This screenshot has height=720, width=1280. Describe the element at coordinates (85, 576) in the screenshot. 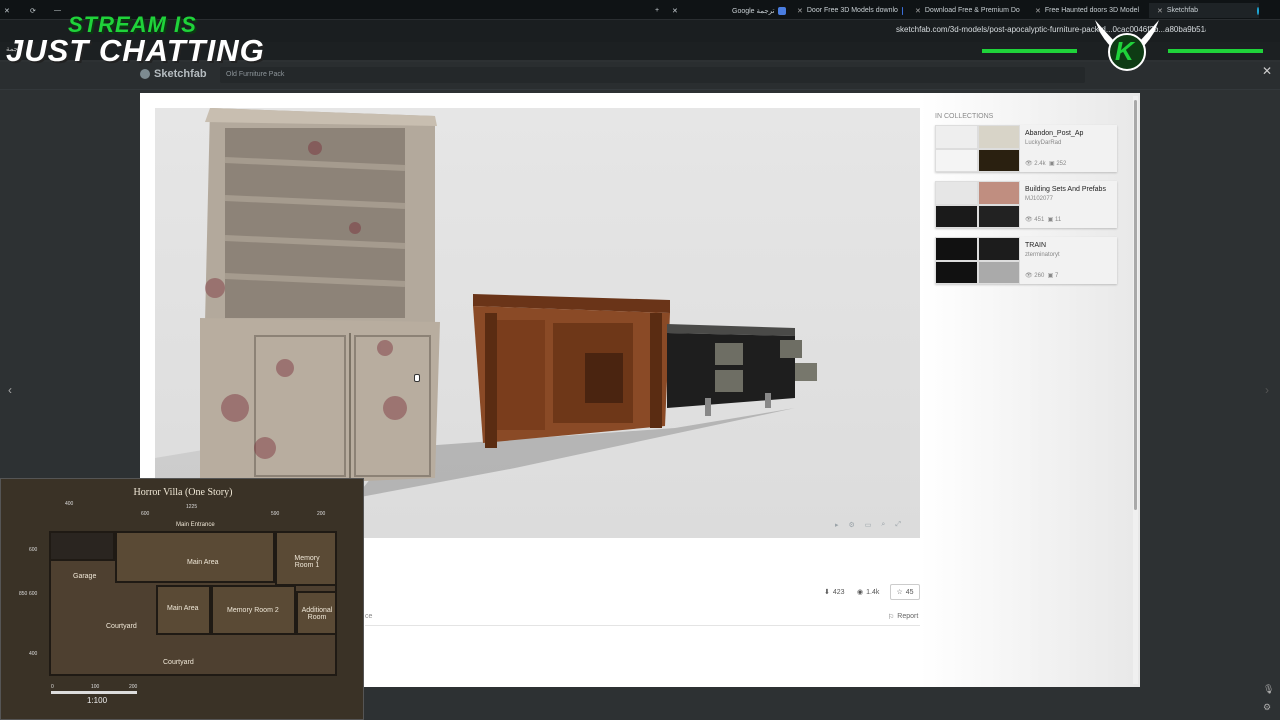

I see `room-label: Garage` at that location.